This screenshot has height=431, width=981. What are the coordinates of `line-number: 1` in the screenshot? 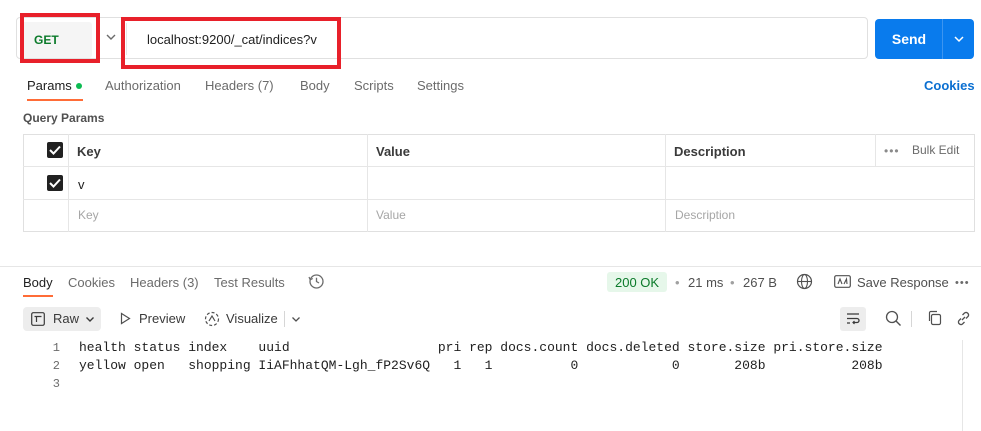 It's located at (56, 348).